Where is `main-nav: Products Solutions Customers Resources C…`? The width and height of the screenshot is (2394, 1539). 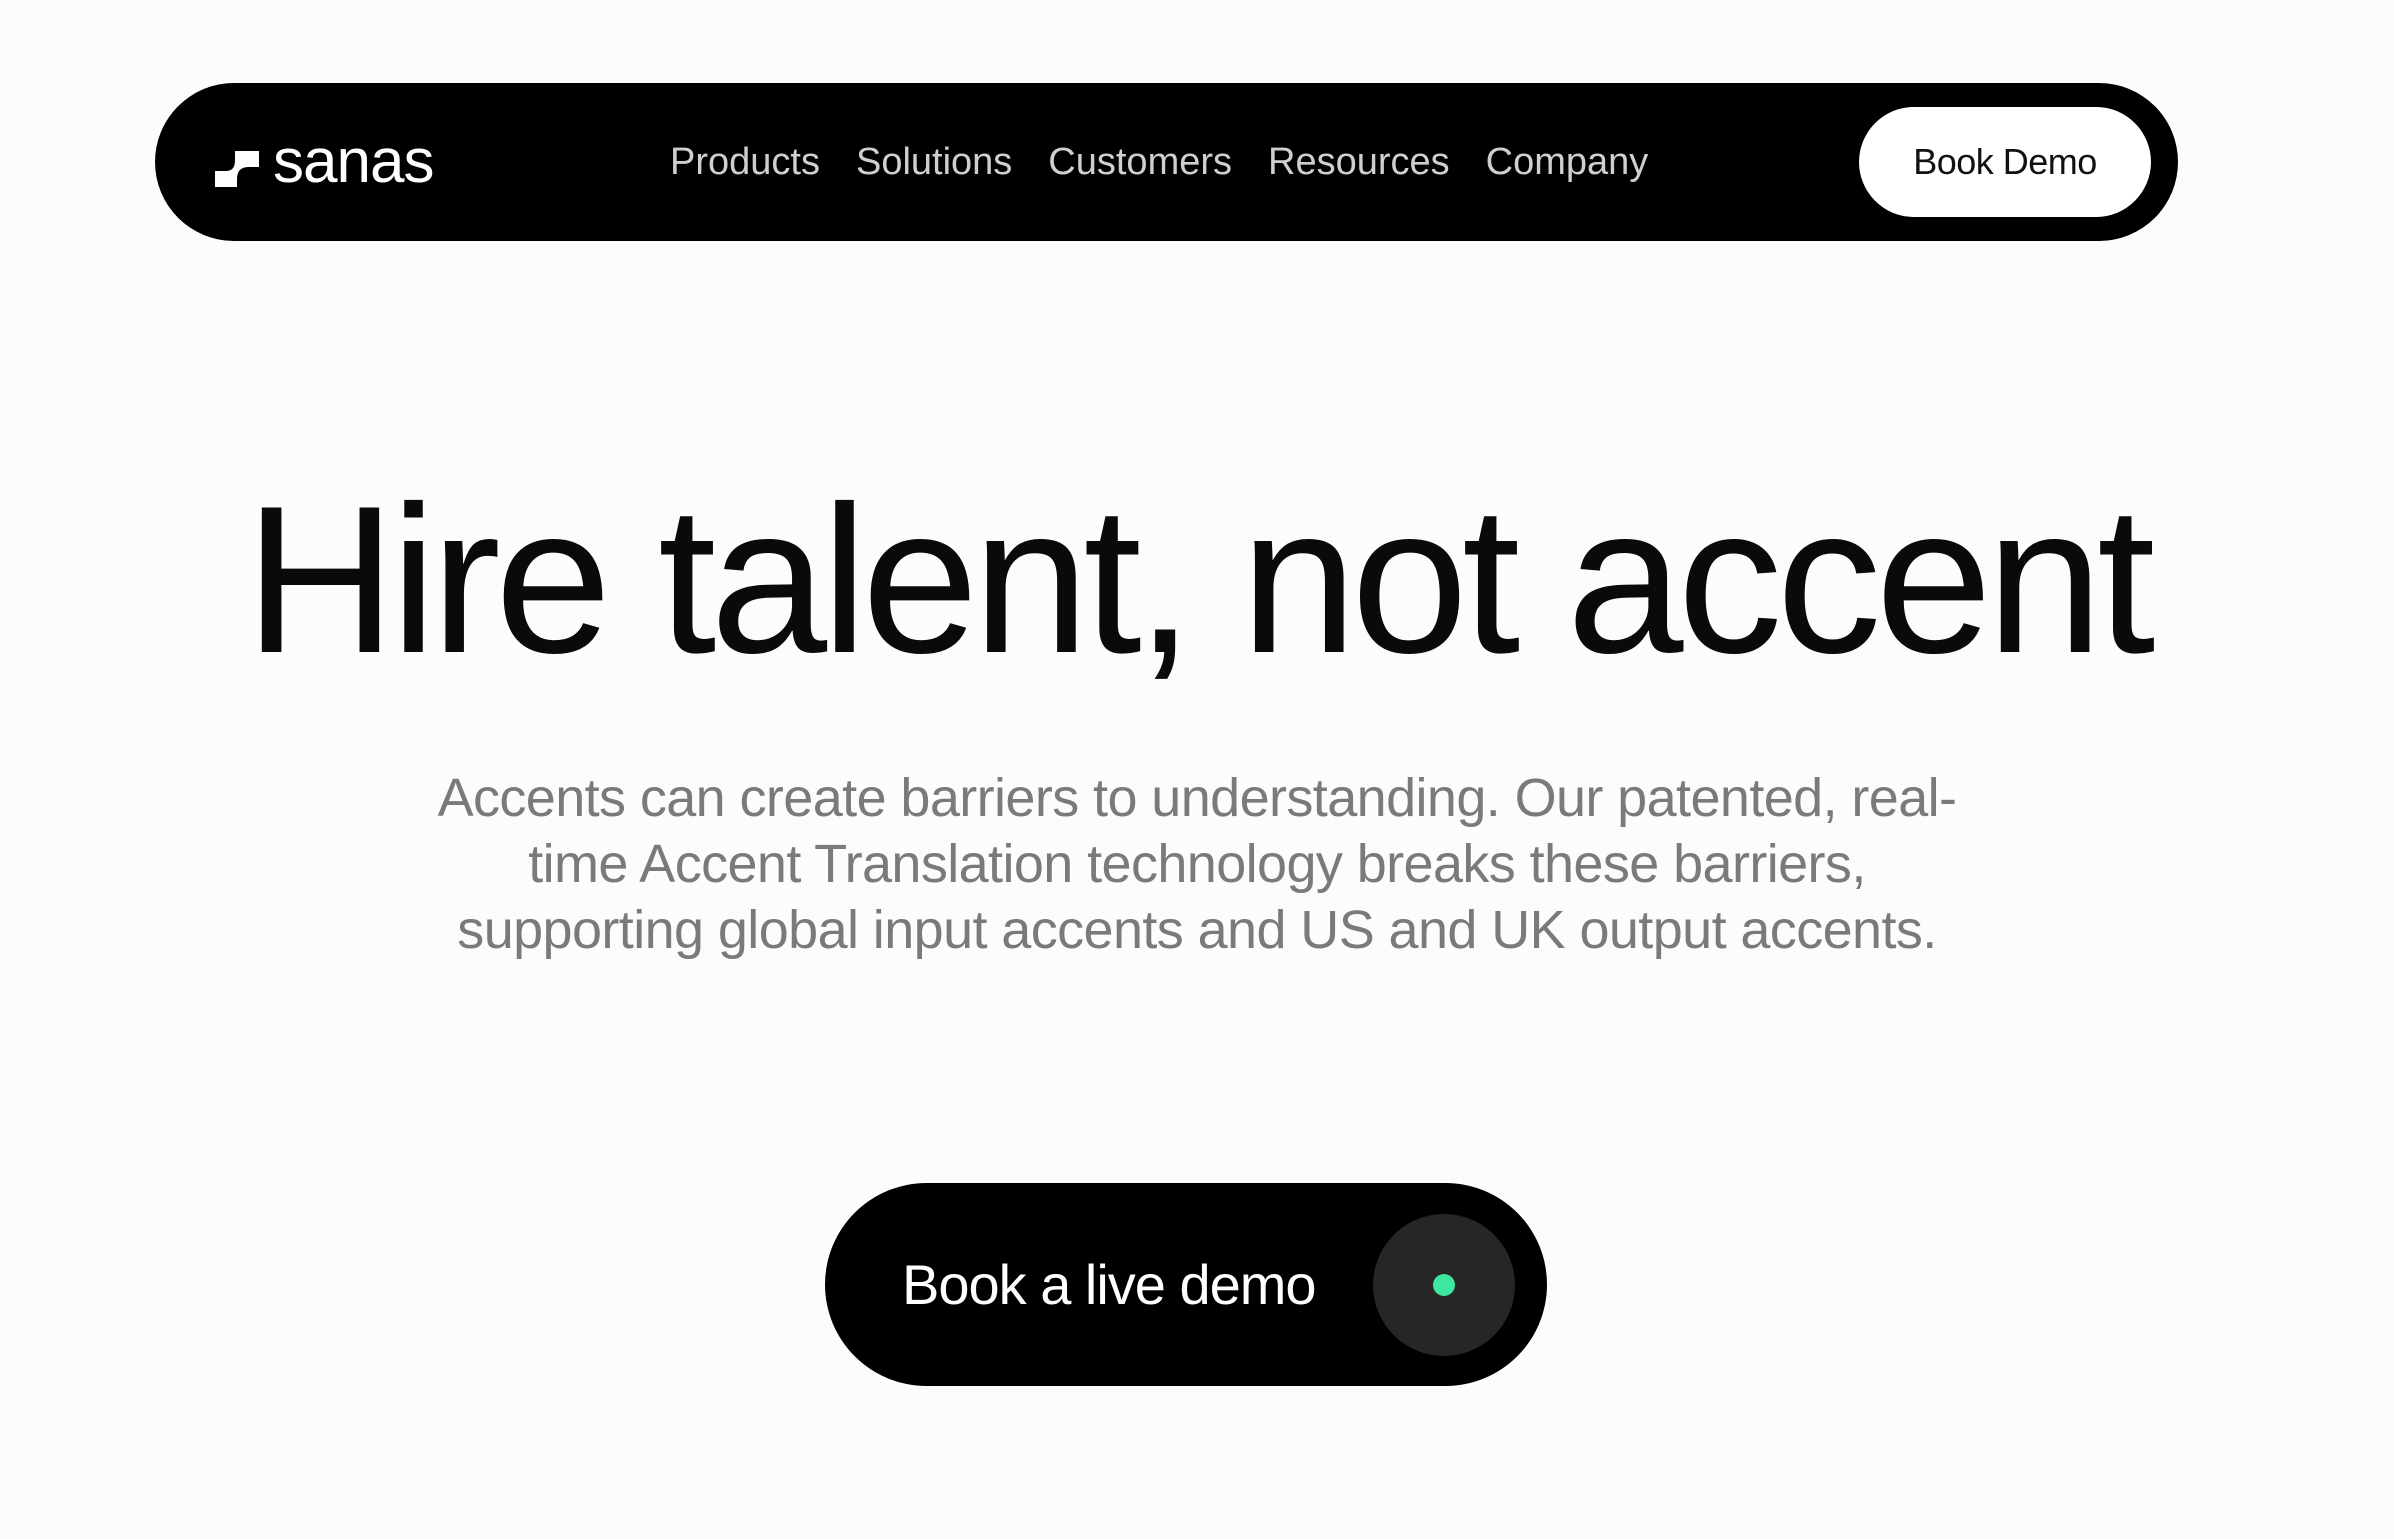 main-nav: Products Solutions Customers Resources C… is located at coordinates (1159, 162).